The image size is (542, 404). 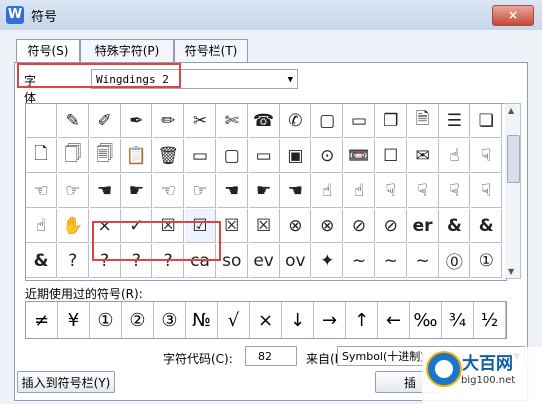 What do you see at coordinates (359, 156) in the screenshot?
I see `symbol-cell: 📼` at bounding box center [359, 156].